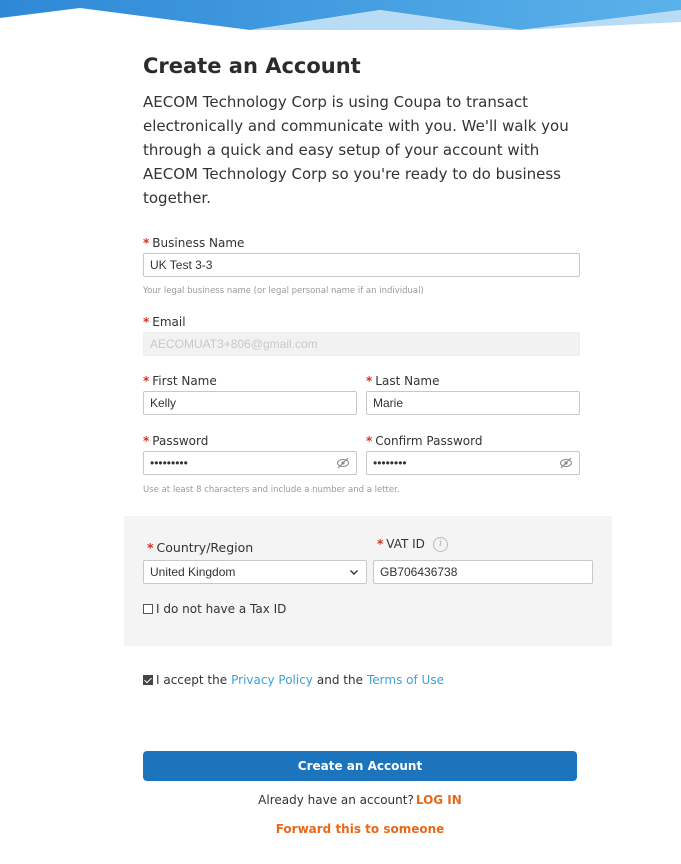 The width and height of the screenshot is (681, 864). I want to click on country-select: United Kingdom, so click(255, 572).